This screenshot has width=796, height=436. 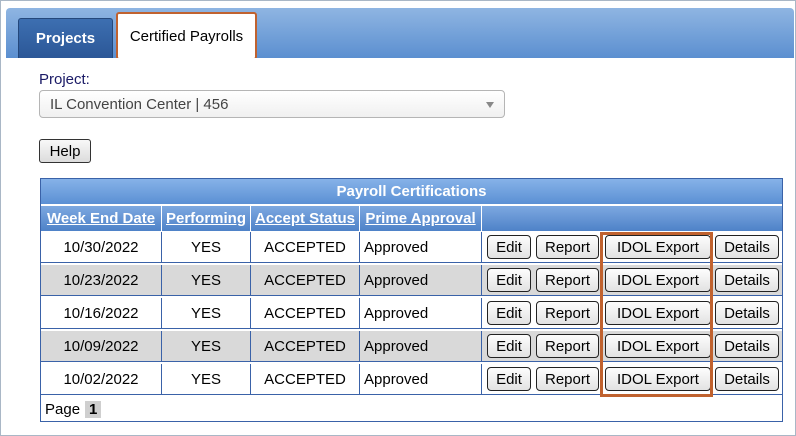 What do you see at coordinates (632, 218) in the screenshot?
I see `header-actions` at bounding box center [632, 218].